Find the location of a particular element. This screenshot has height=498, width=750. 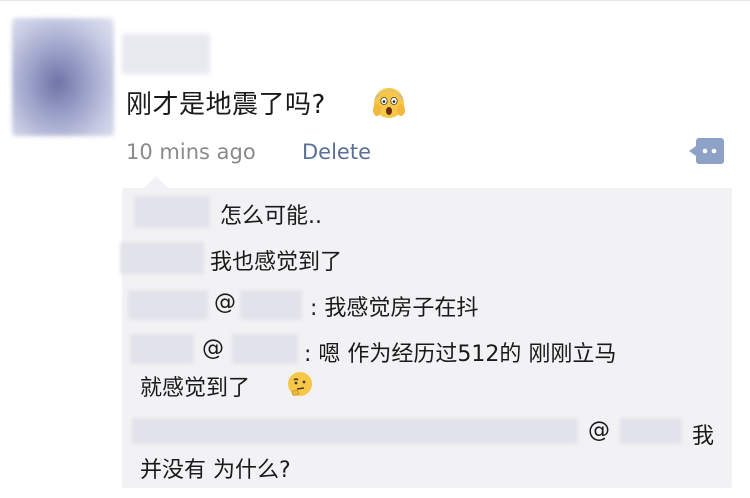

comments-pointer is located at coordinates (156, 182).